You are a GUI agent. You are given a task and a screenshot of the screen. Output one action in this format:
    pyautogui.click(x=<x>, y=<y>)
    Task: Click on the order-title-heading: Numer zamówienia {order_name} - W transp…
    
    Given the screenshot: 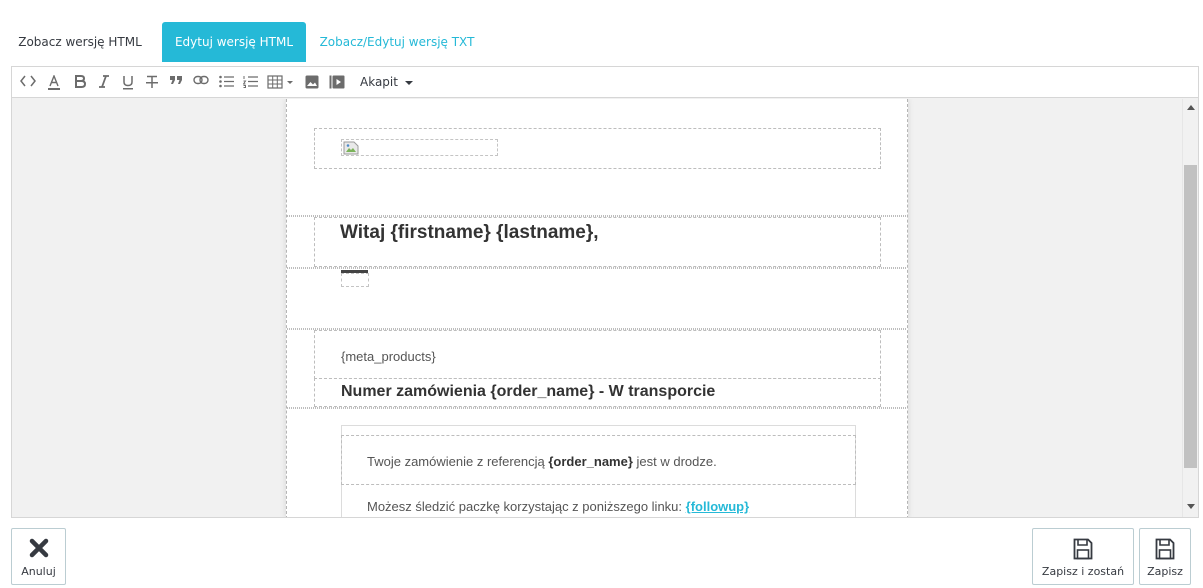 What is the action you would take?
    pyautogui.click(x=528, y=391)
    